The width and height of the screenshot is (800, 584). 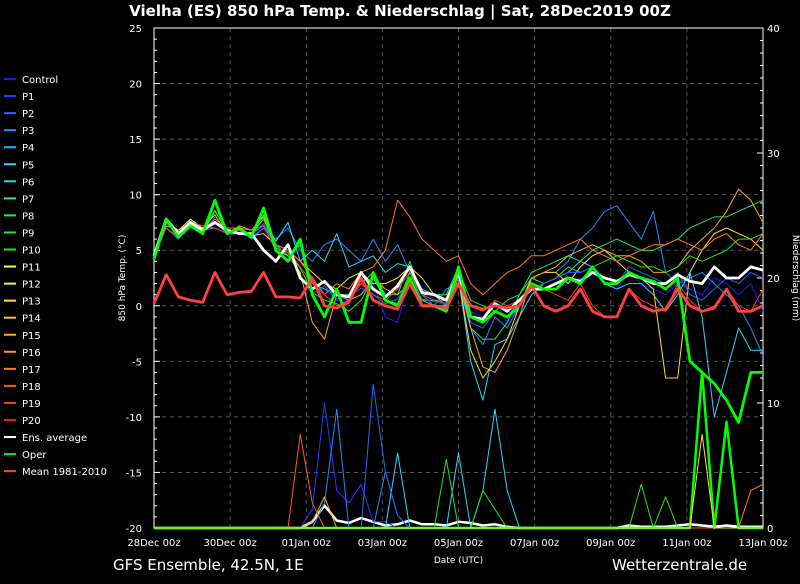 I want to click on y-tick-label: -20, so click(x=134, y=529).